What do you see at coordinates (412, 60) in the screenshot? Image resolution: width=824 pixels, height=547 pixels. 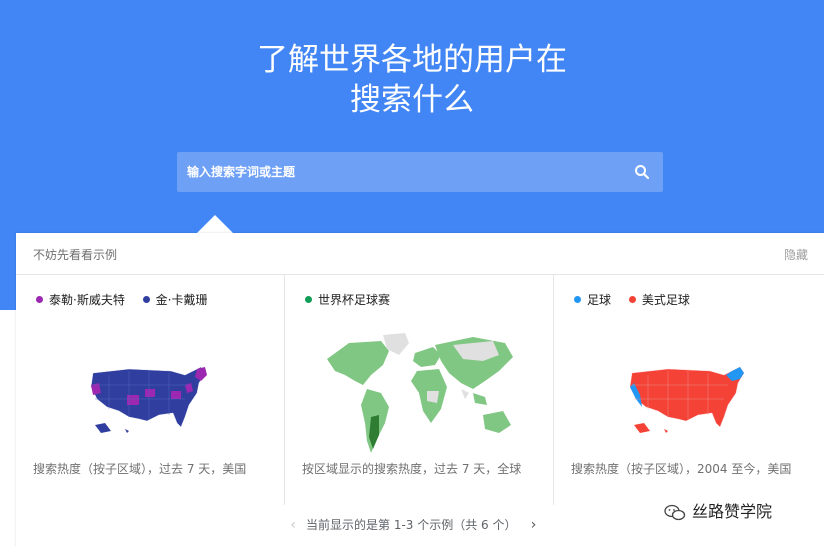 I see `hero-title-line1: 了解世界各地的用户在` at bounding box center [412, 60].